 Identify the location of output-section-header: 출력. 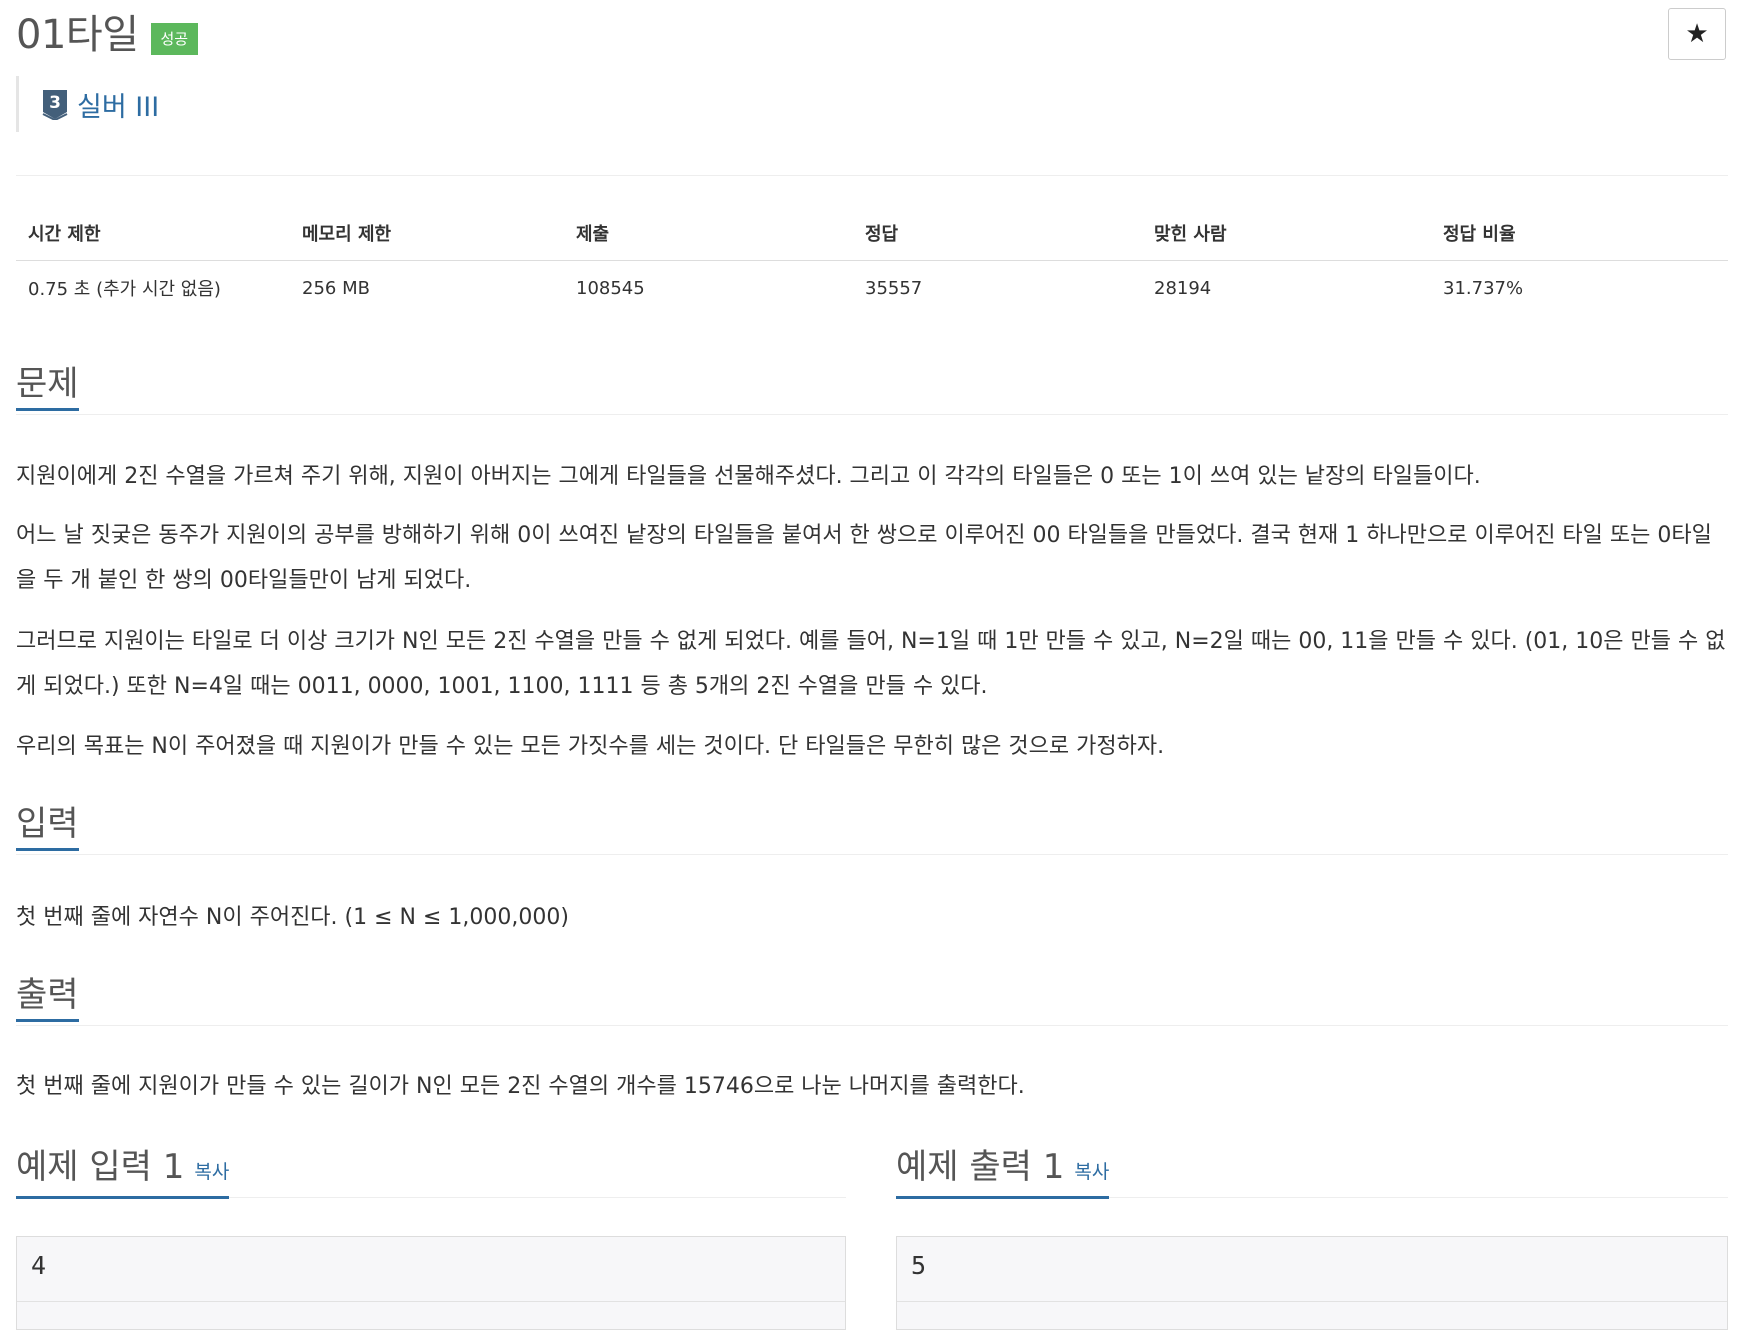
(872, 998).